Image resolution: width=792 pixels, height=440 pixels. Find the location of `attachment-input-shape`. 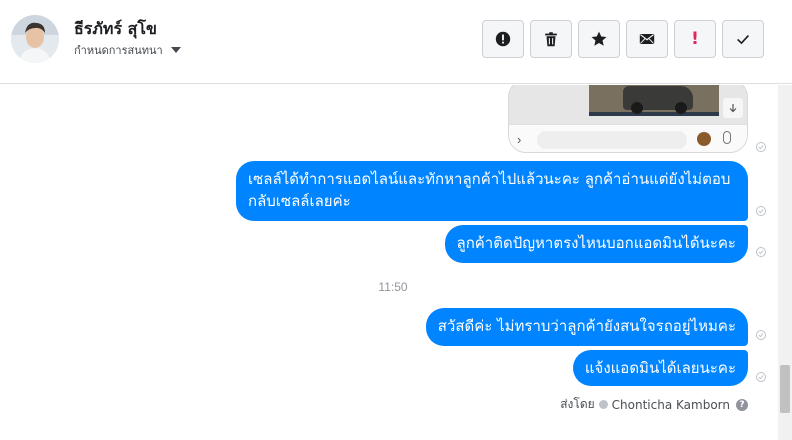

attachment-input-shape is located at coordinates (612, 140).